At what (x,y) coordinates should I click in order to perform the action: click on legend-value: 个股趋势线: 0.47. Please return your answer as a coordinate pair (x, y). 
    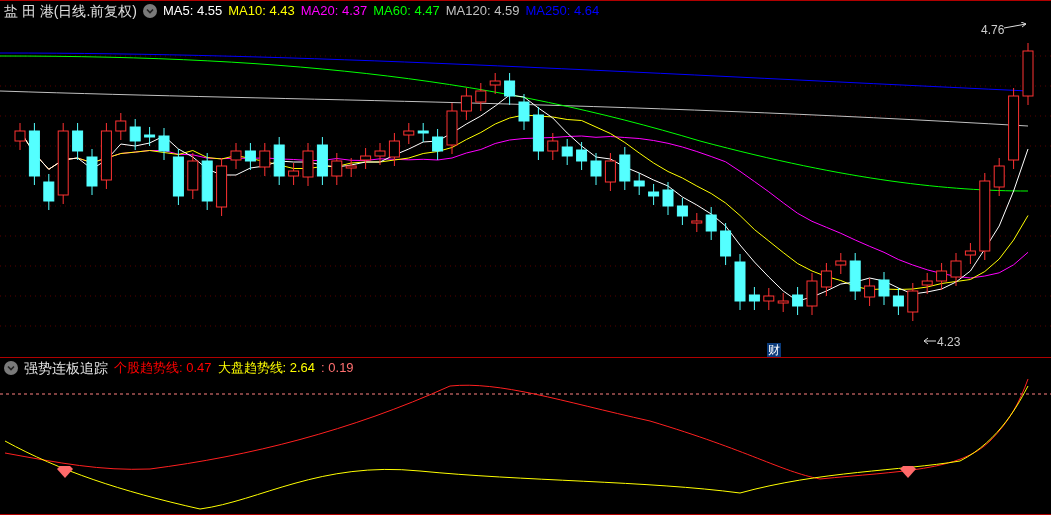
    Looking at the image, I should click on (163, 368).